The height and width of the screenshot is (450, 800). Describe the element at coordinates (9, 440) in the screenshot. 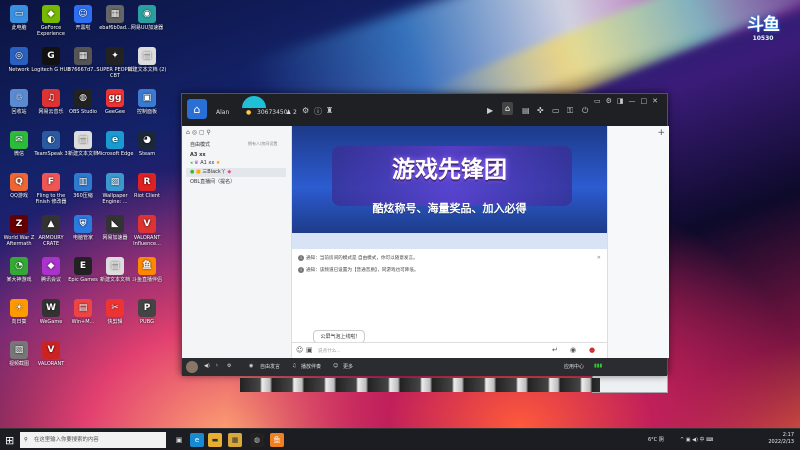

I see `windows-start-icon: ⊞` at that location.